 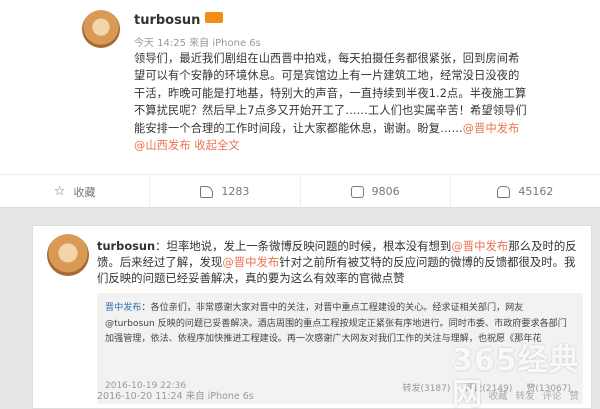 What do you see at coordinates (504, 191) in the screenshot?
I see `like-icon` at bounding box center [504, 191].